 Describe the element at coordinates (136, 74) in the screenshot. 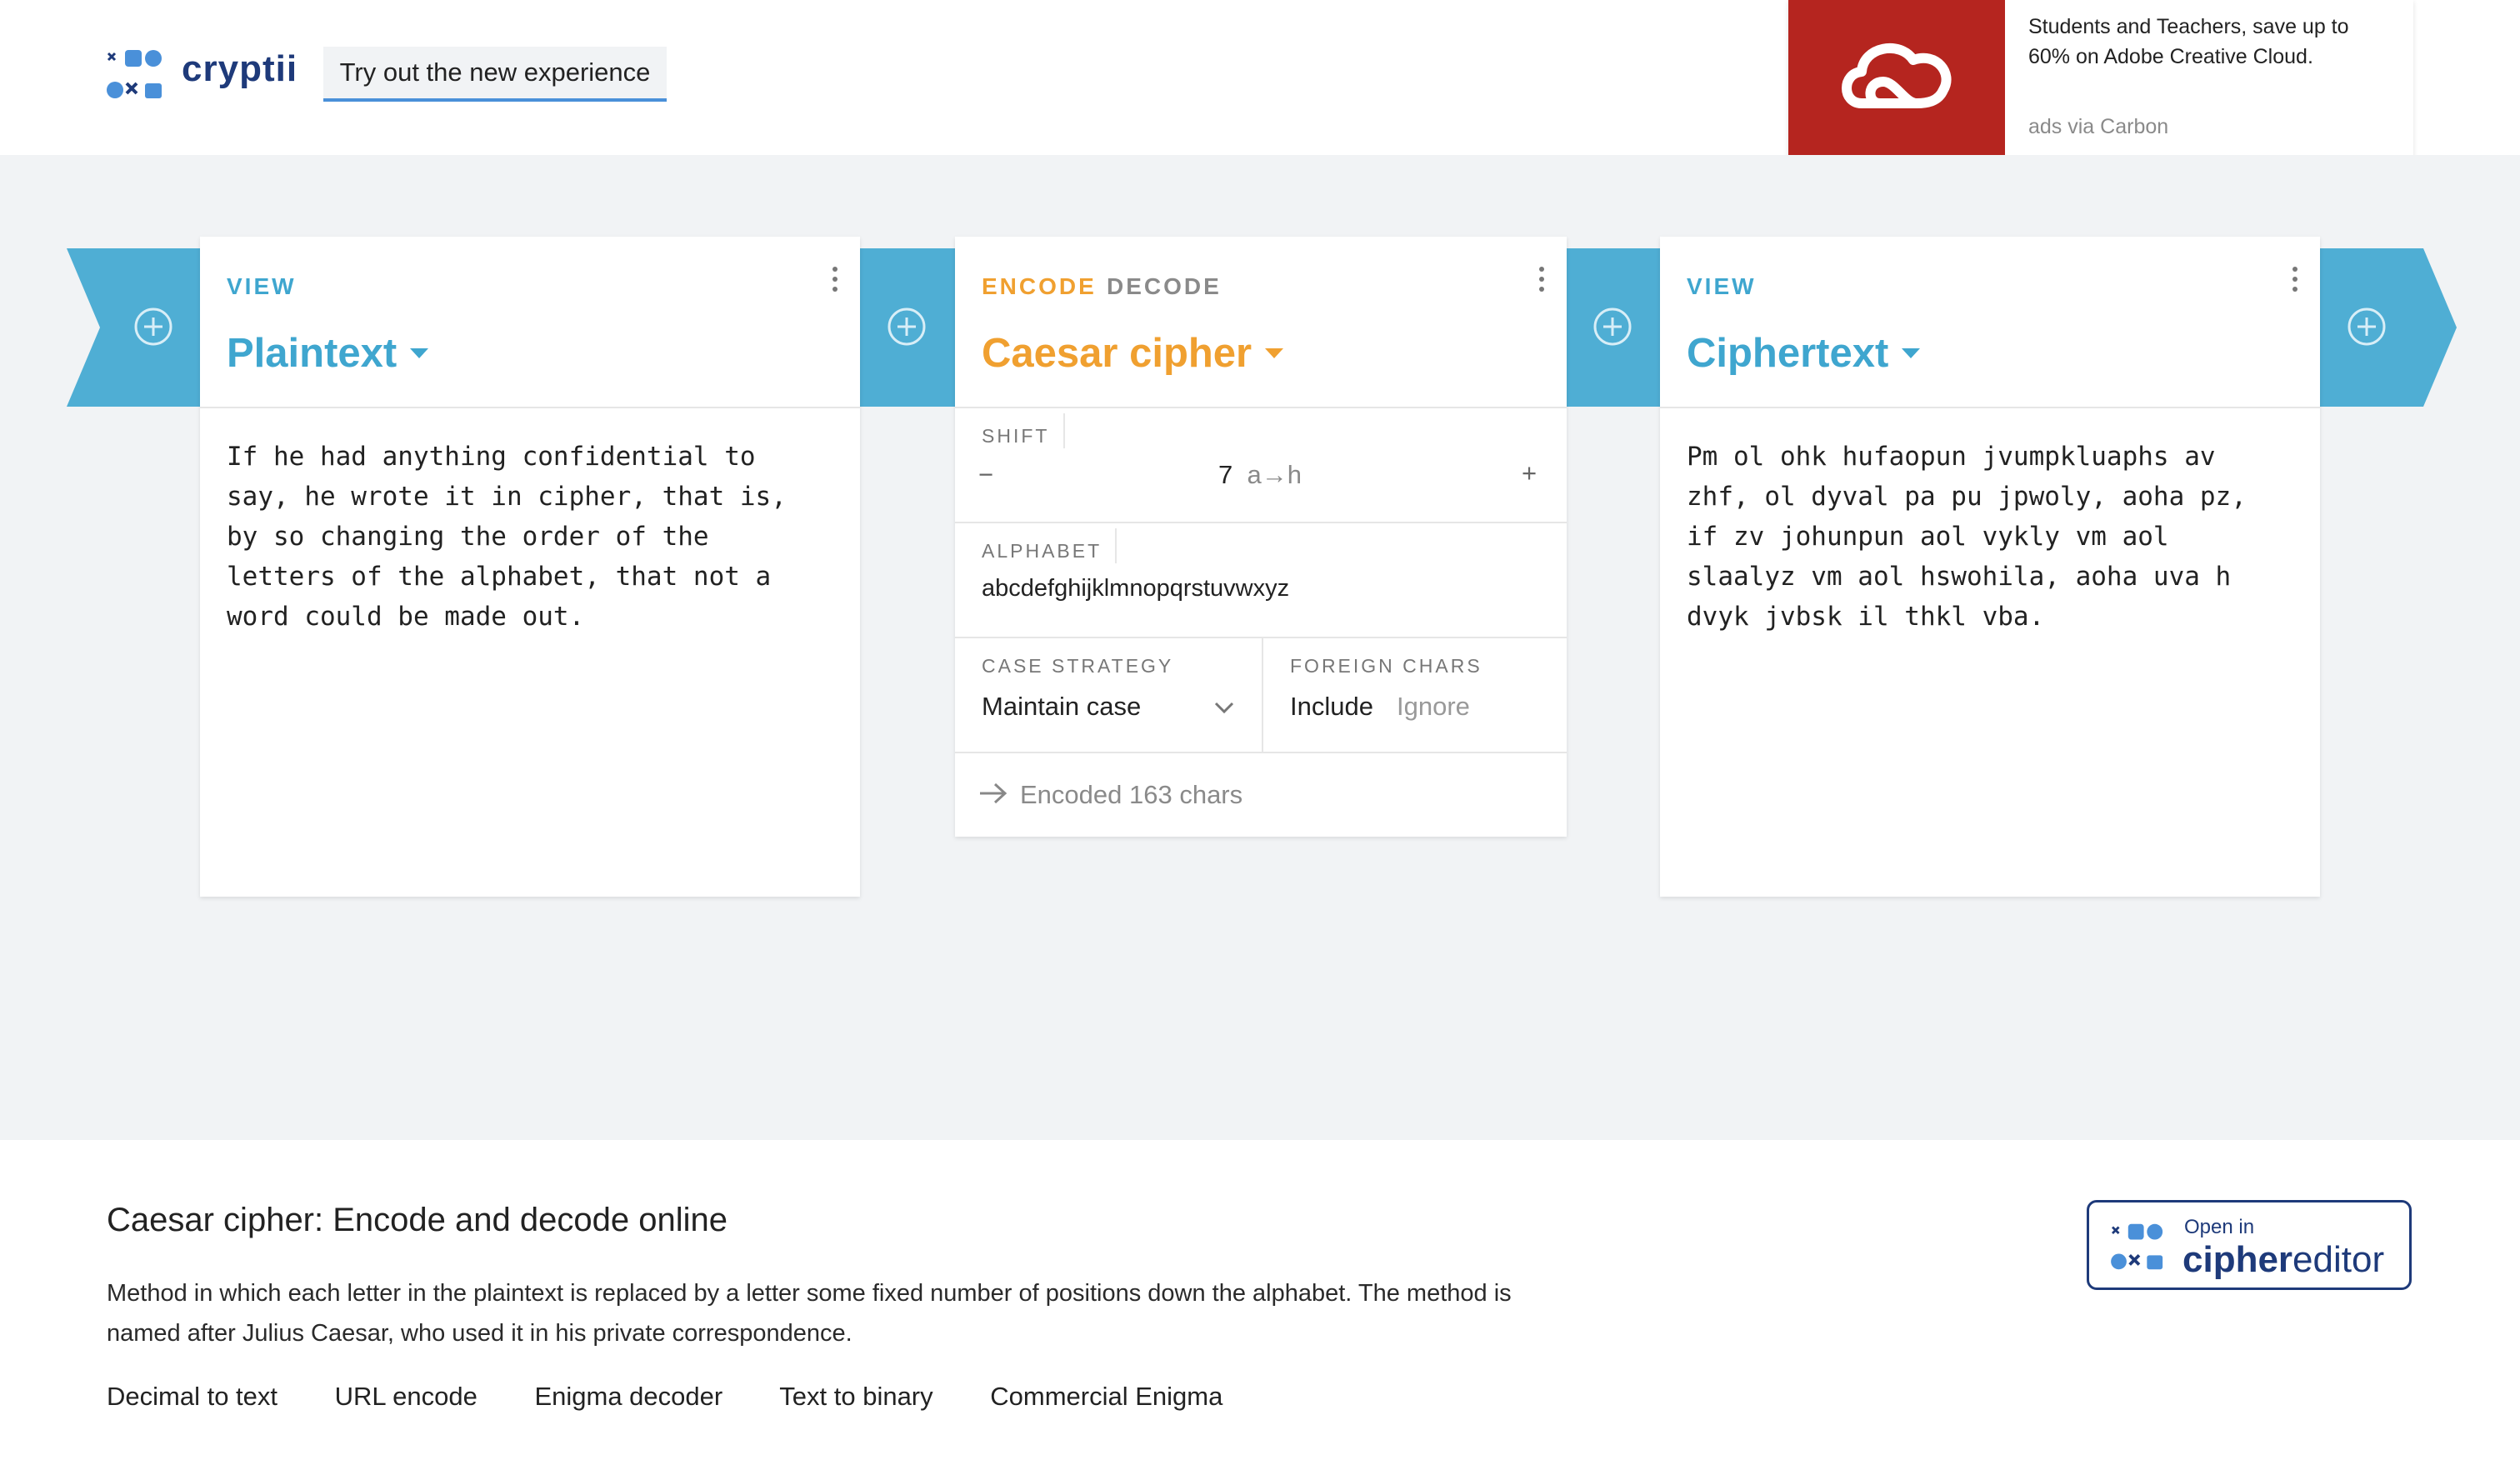

I see `cryptii-logo-icon` at that location.